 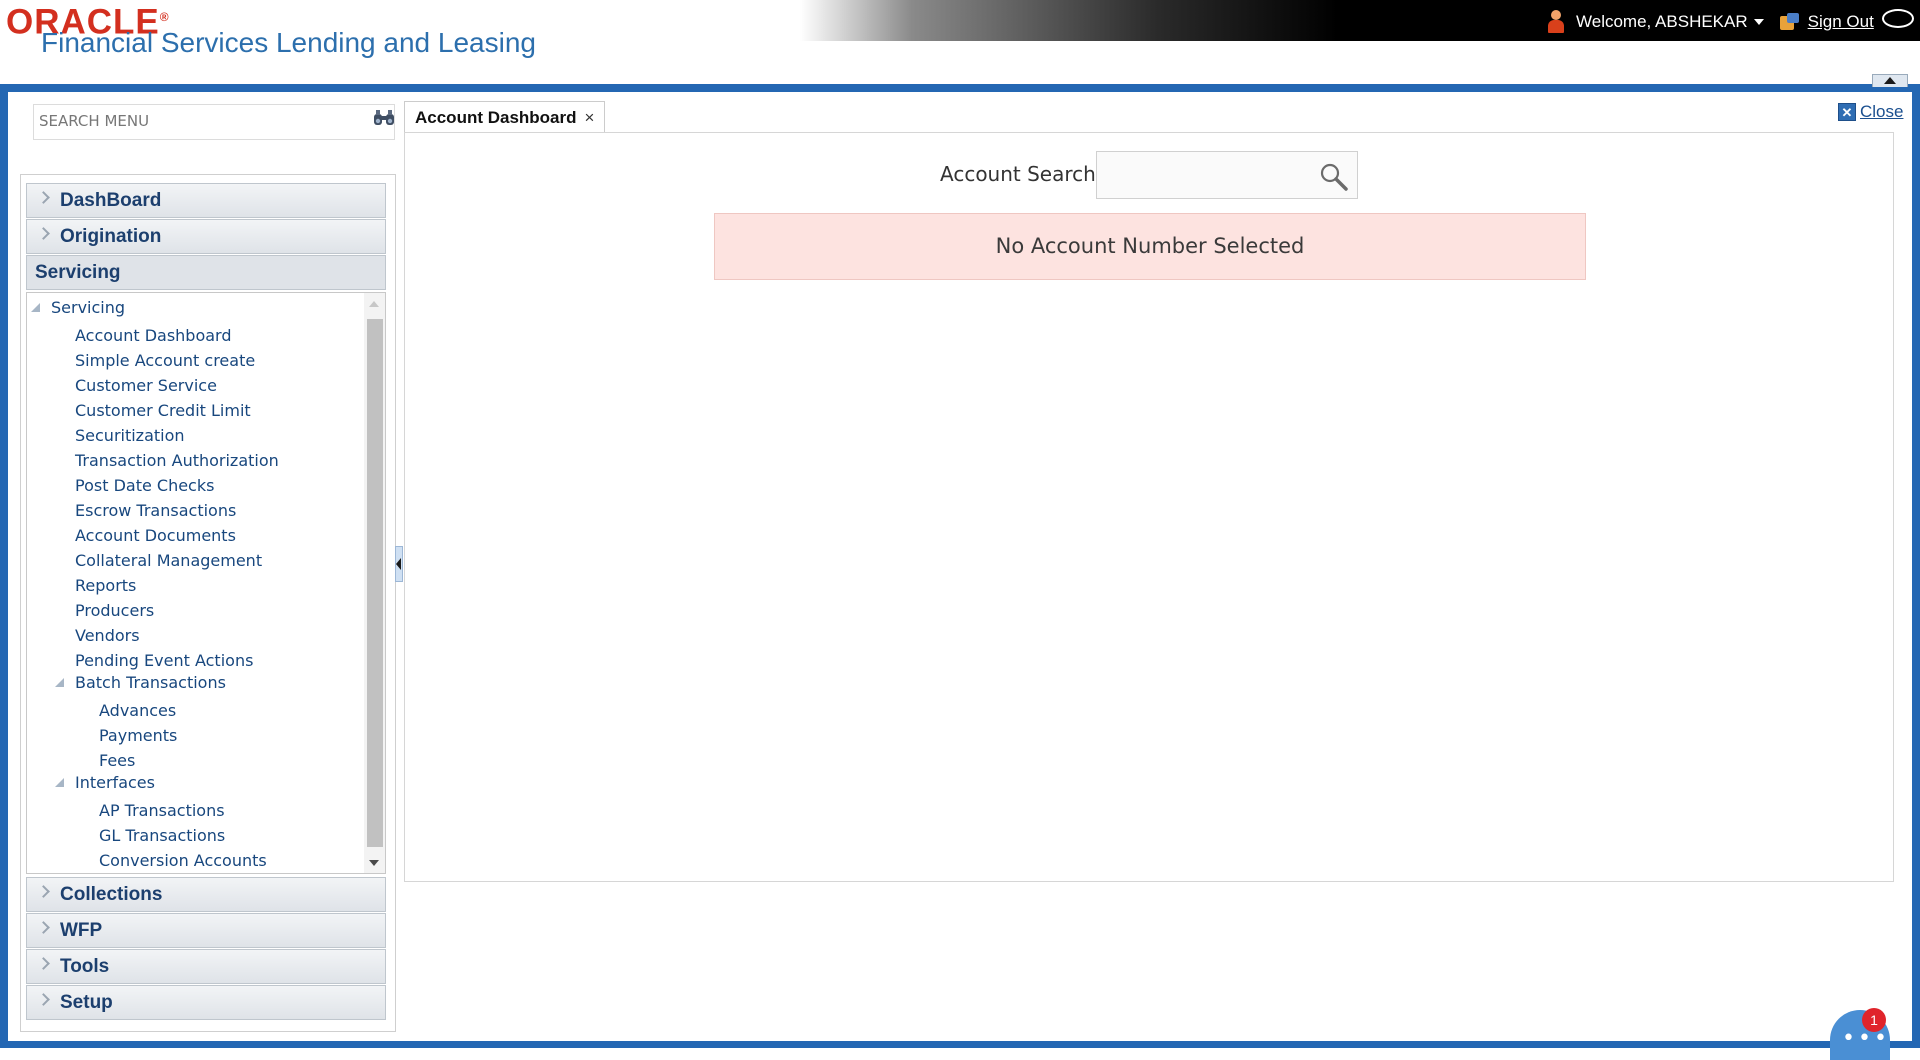 What do you see at coordinates (1841, 22) in the screenshot?
I see `sign-out-link: Sign Out` at bounding box center [1841, 22].